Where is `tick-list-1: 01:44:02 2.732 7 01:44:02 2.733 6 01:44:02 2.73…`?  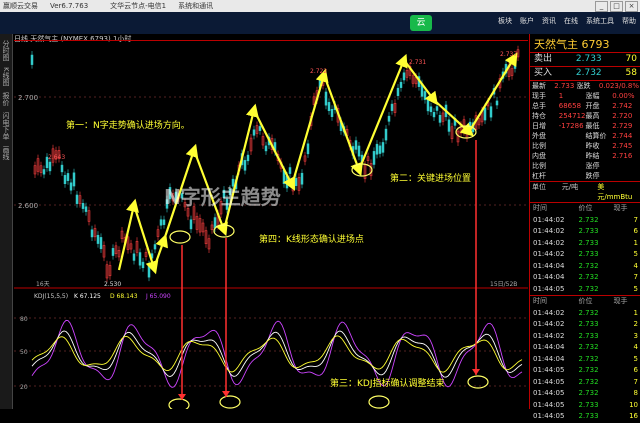
tick-list-1: 01:44:02 2.732 7 01:44:02 2.733 6 01:44:02 2.73… is located at coordinates (585, 255).